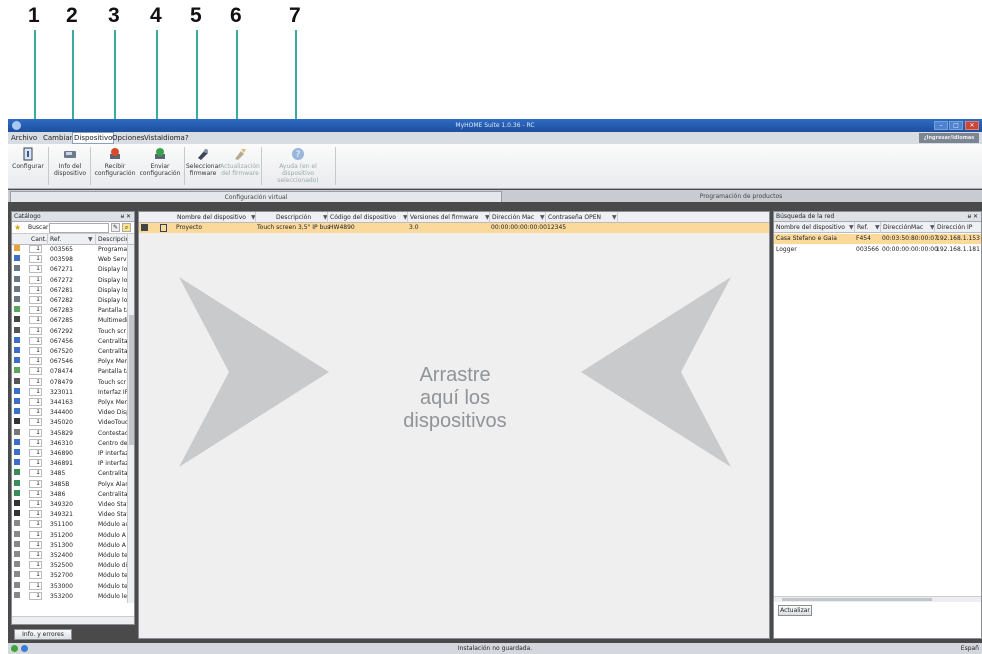  I want to click on minimize-button: –, so click(941, 125).